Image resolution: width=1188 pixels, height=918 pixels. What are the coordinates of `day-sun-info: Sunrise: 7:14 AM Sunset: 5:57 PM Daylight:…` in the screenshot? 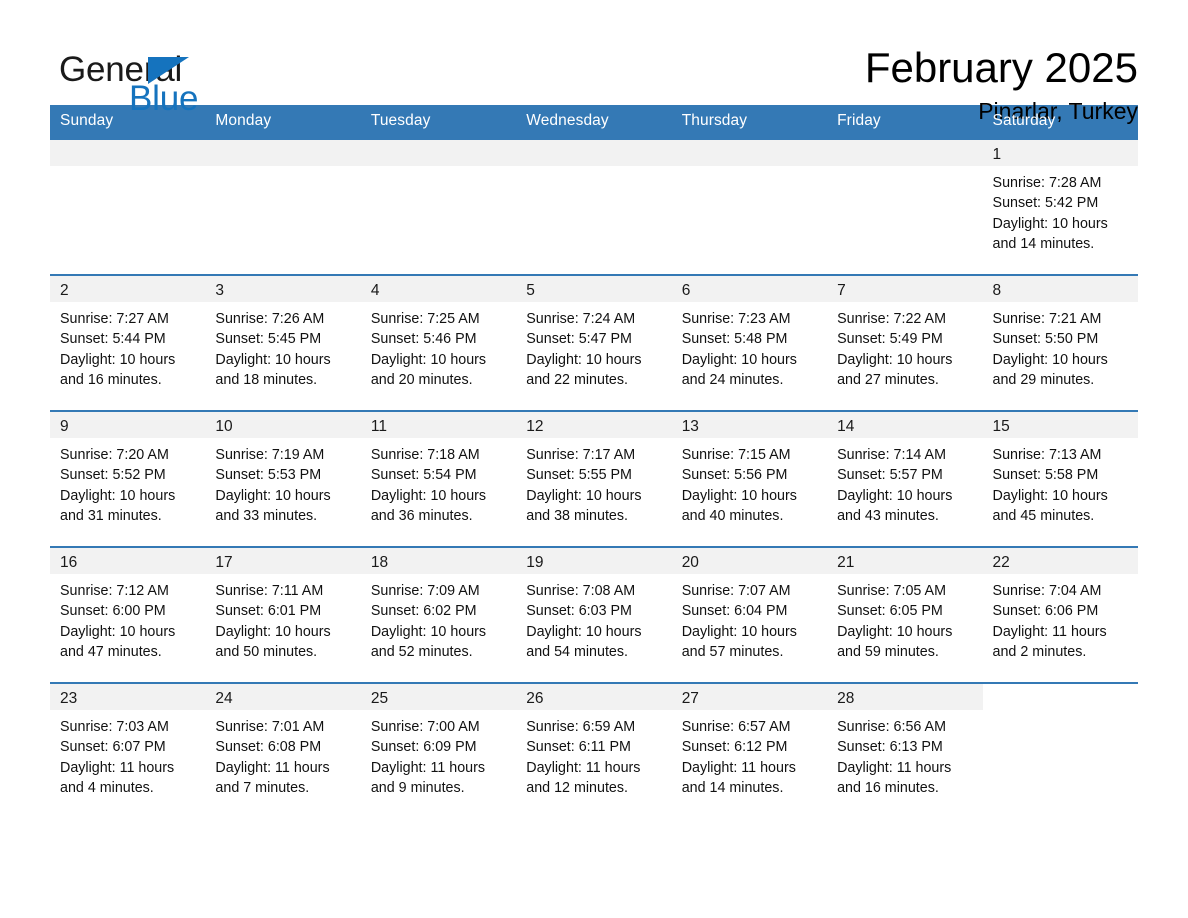 It's located at (904, 482).